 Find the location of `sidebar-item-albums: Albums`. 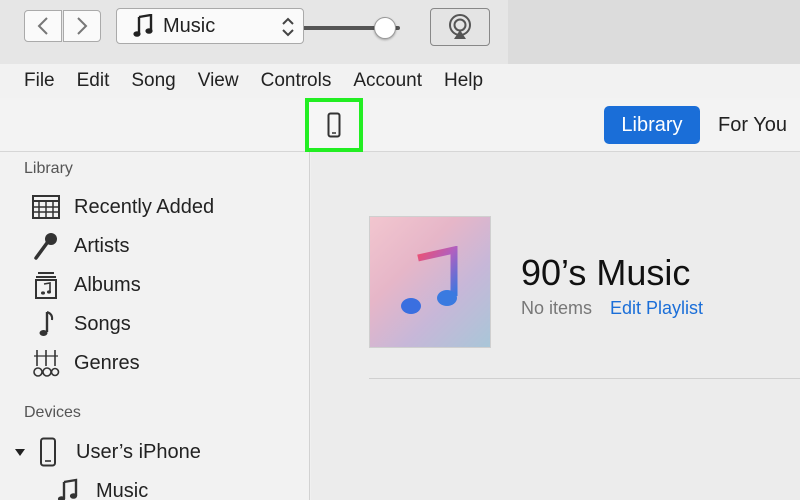

sidebar-item-albums: Albums is located at coordinates (85, 285).